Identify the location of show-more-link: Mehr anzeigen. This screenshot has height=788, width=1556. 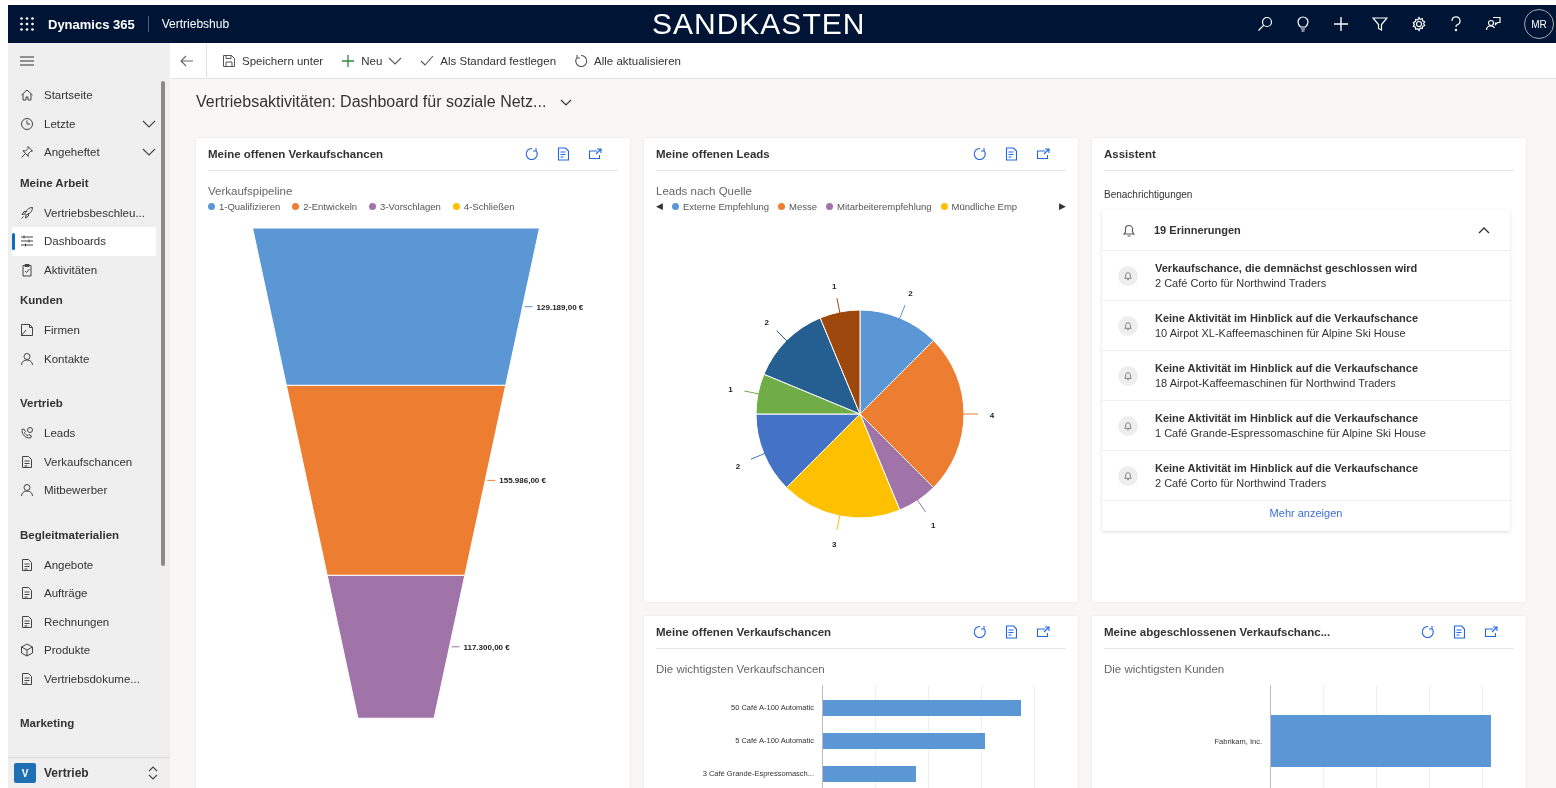
(1306, 513).